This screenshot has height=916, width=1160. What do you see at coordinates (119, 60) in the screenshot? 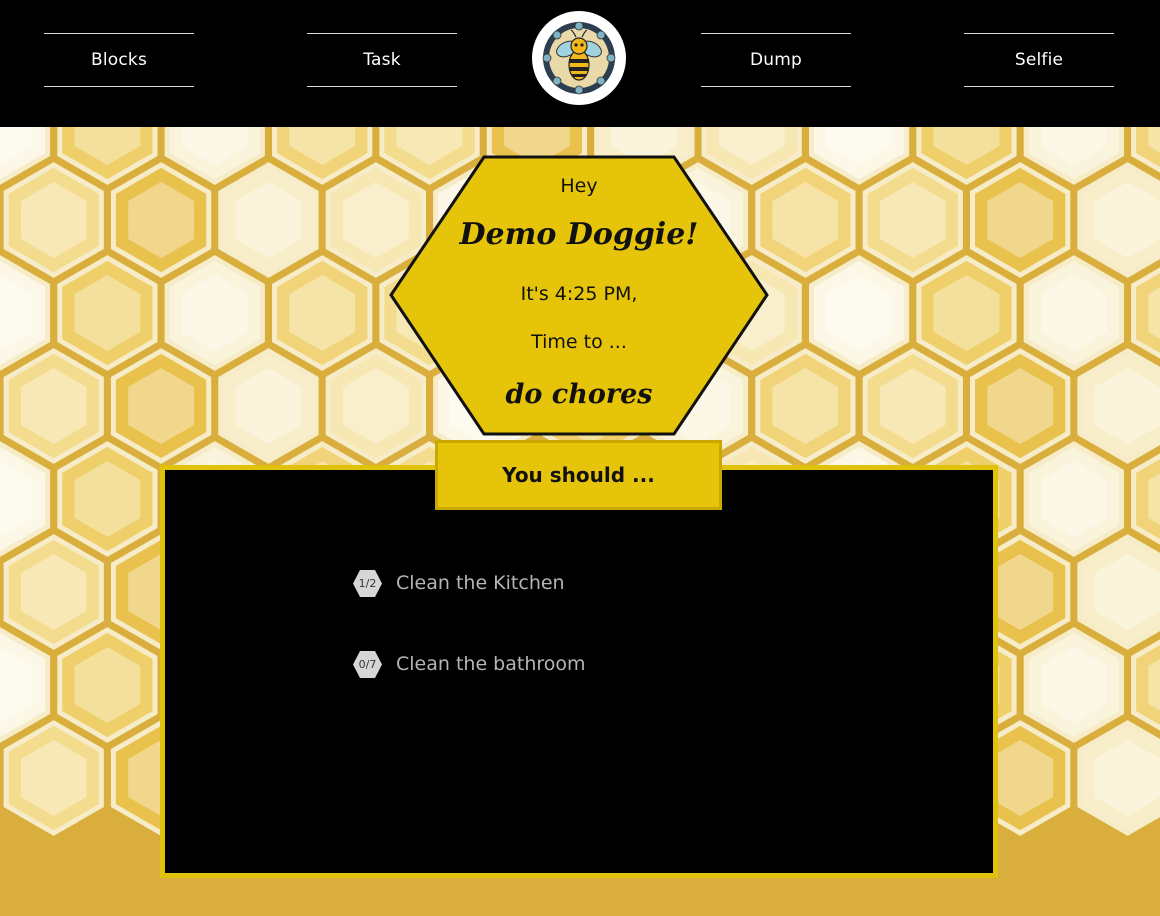
I see `nav-blocks-button: Blocks` at bounding box center [119, 60].